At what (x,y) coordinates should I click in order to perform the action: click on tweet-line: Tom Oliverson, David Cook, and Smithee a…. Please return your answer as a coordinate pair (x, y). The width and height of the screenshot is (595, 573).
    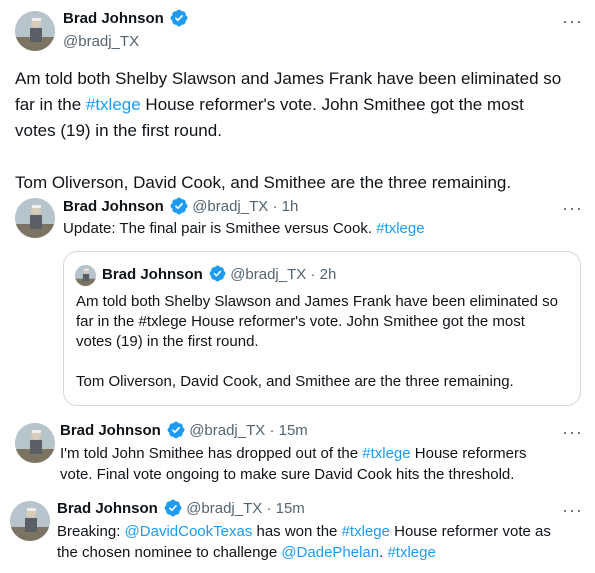
    Looking at the image, I should click on (263, 182).